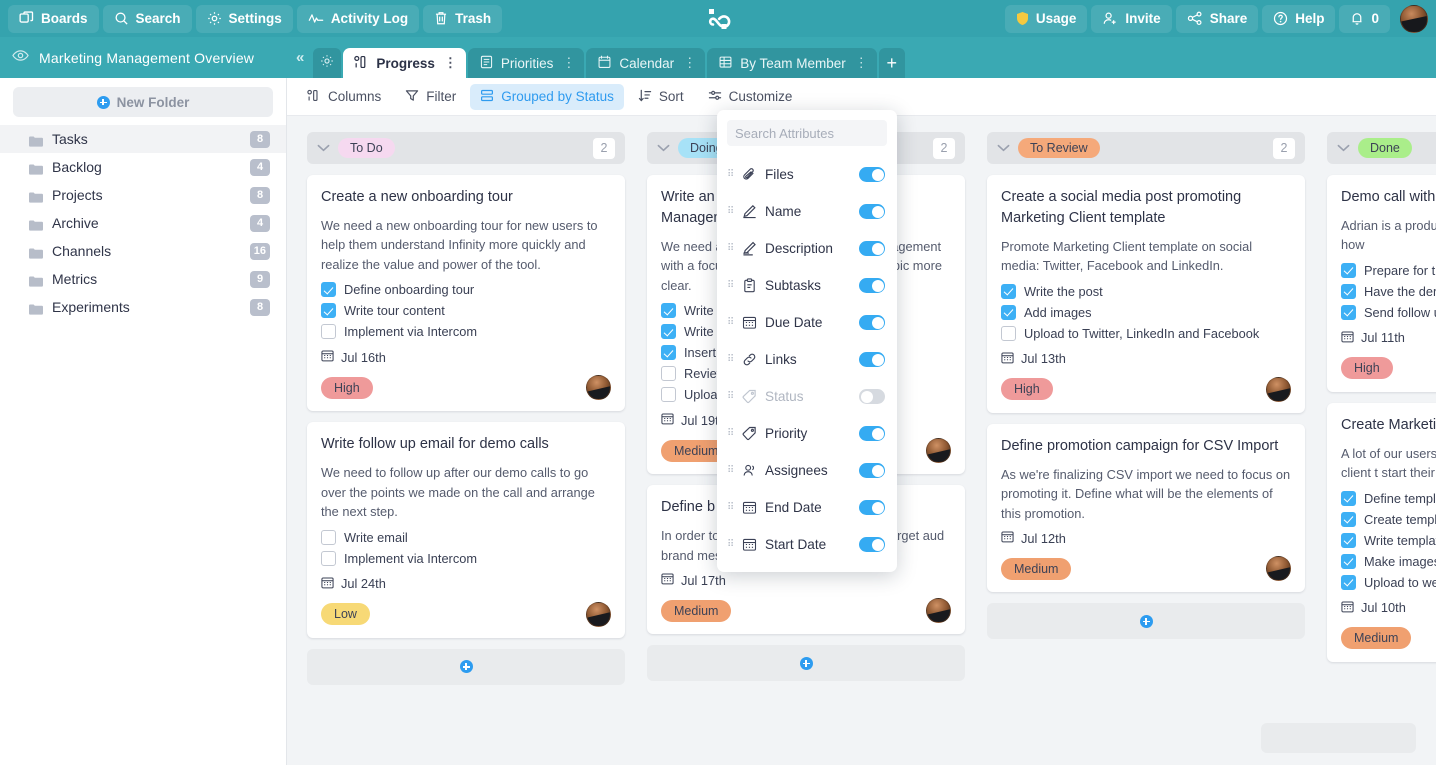  I want to click on tab-priorities-menu: ⋮, so click(568, 63).